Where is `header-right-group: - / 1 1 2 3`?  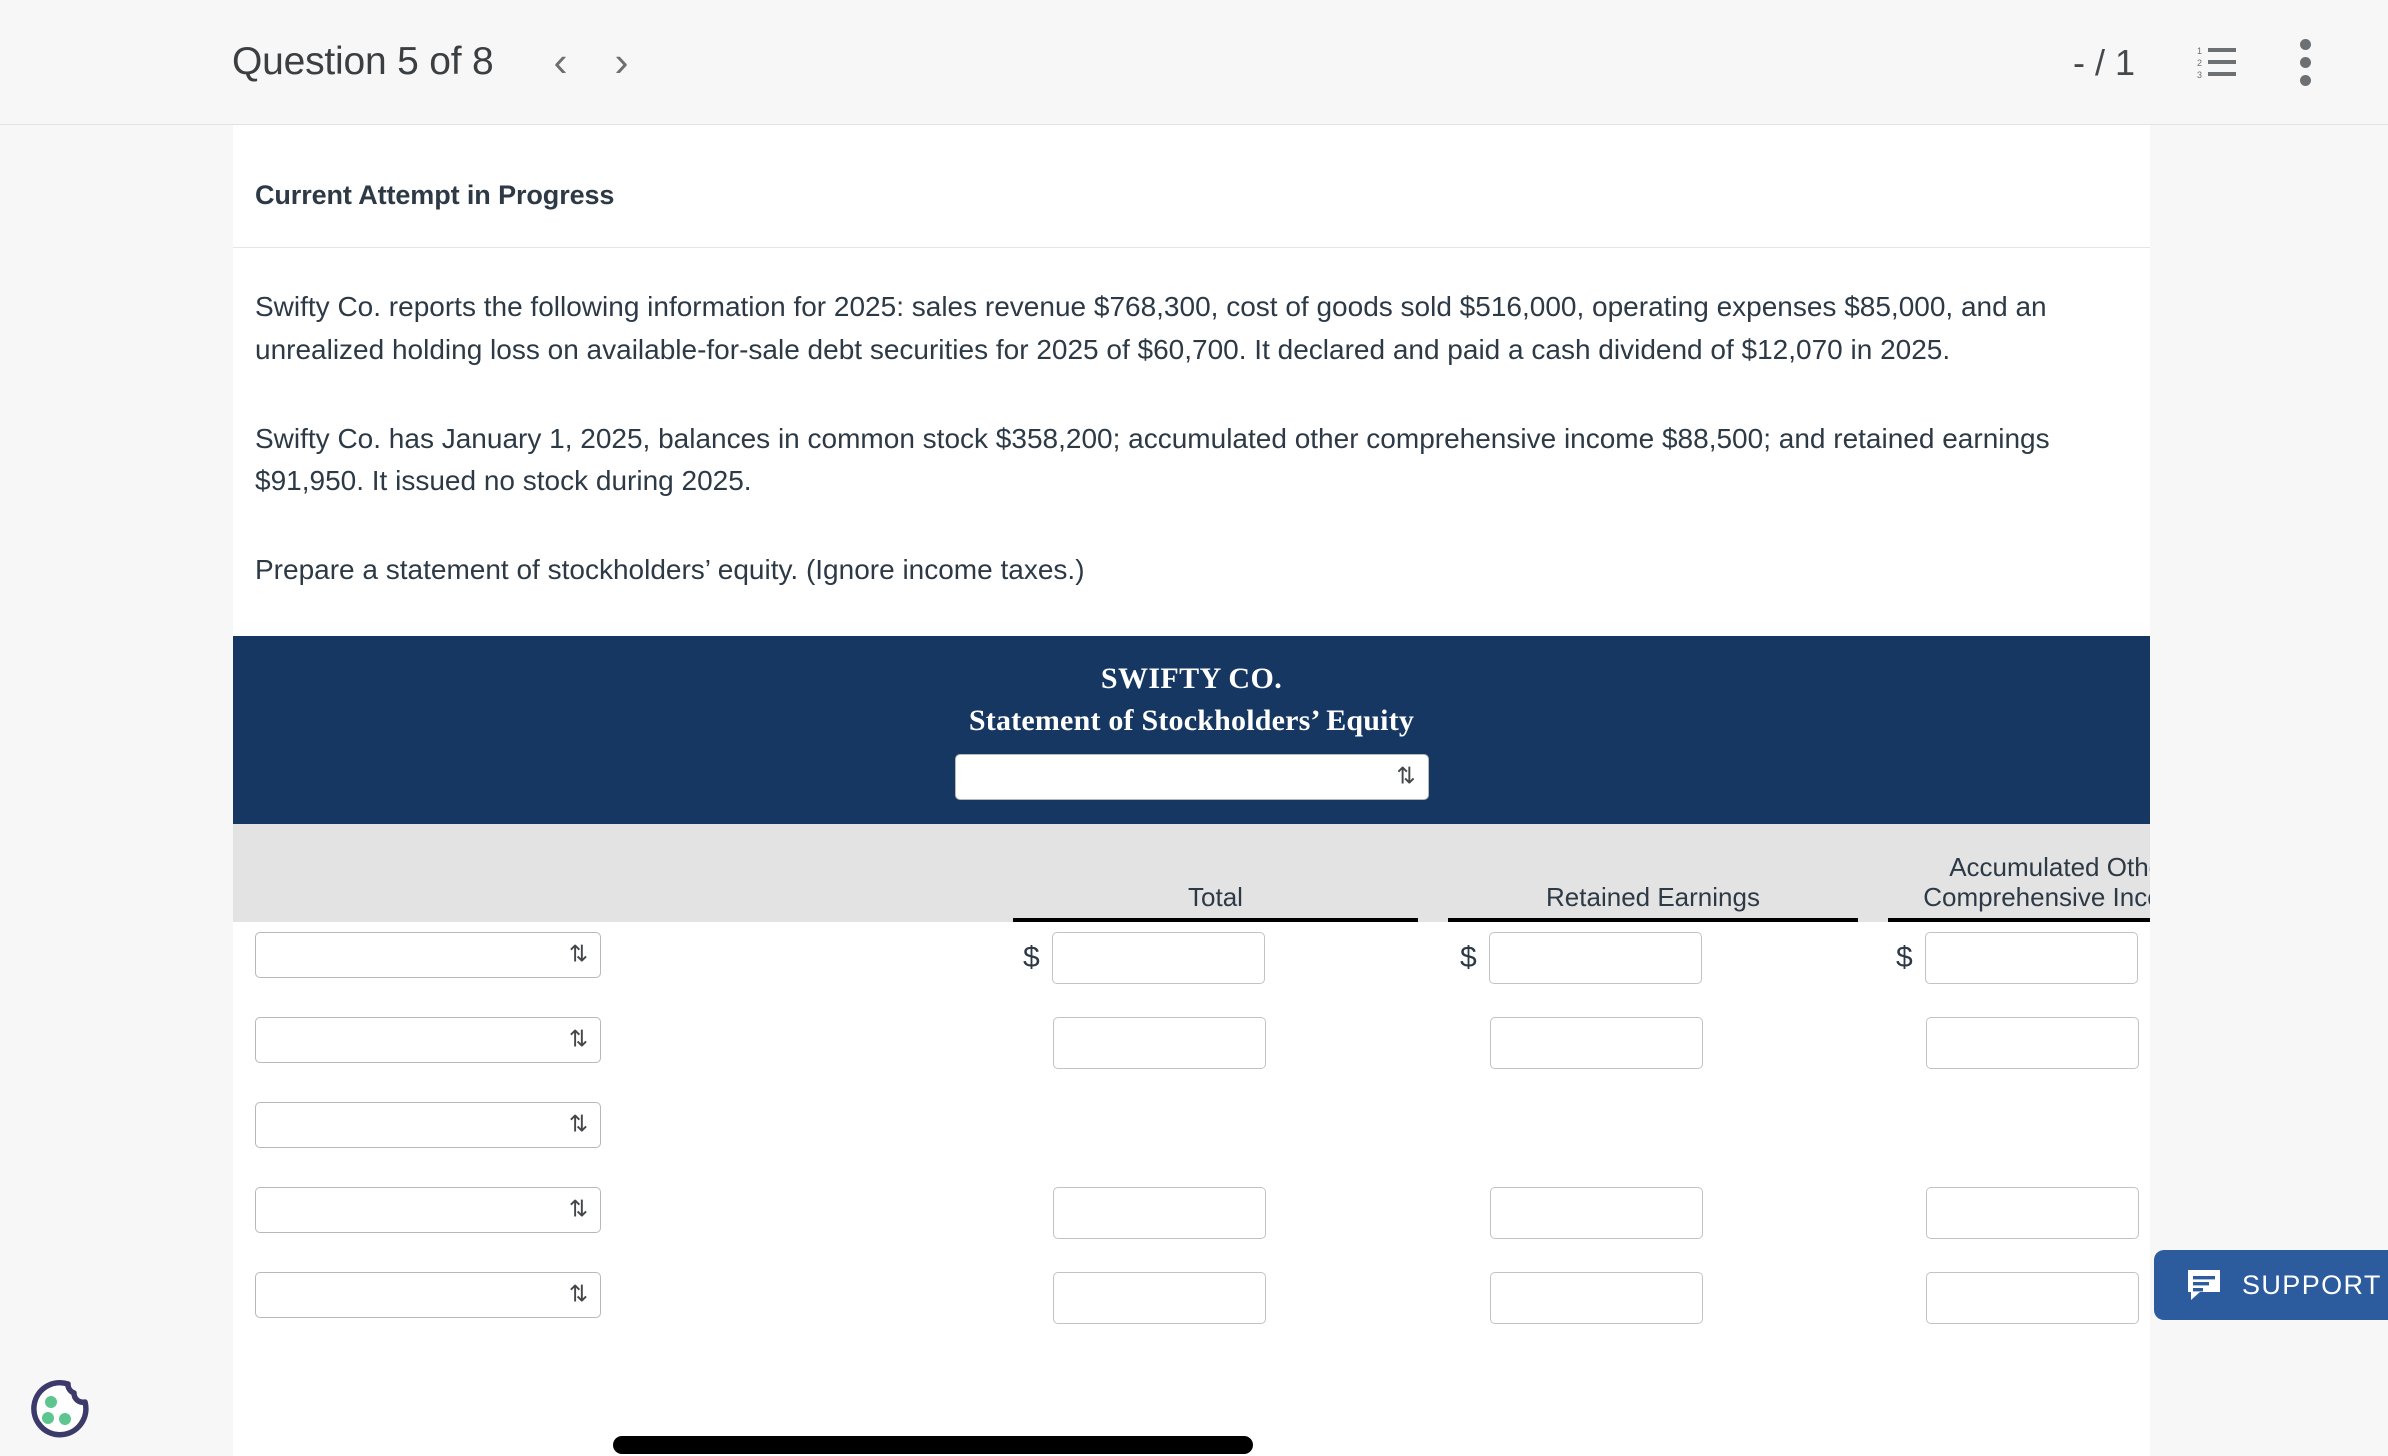
header-right-group: - / 1 1 2 3 is located at coordinates (2230, 62).